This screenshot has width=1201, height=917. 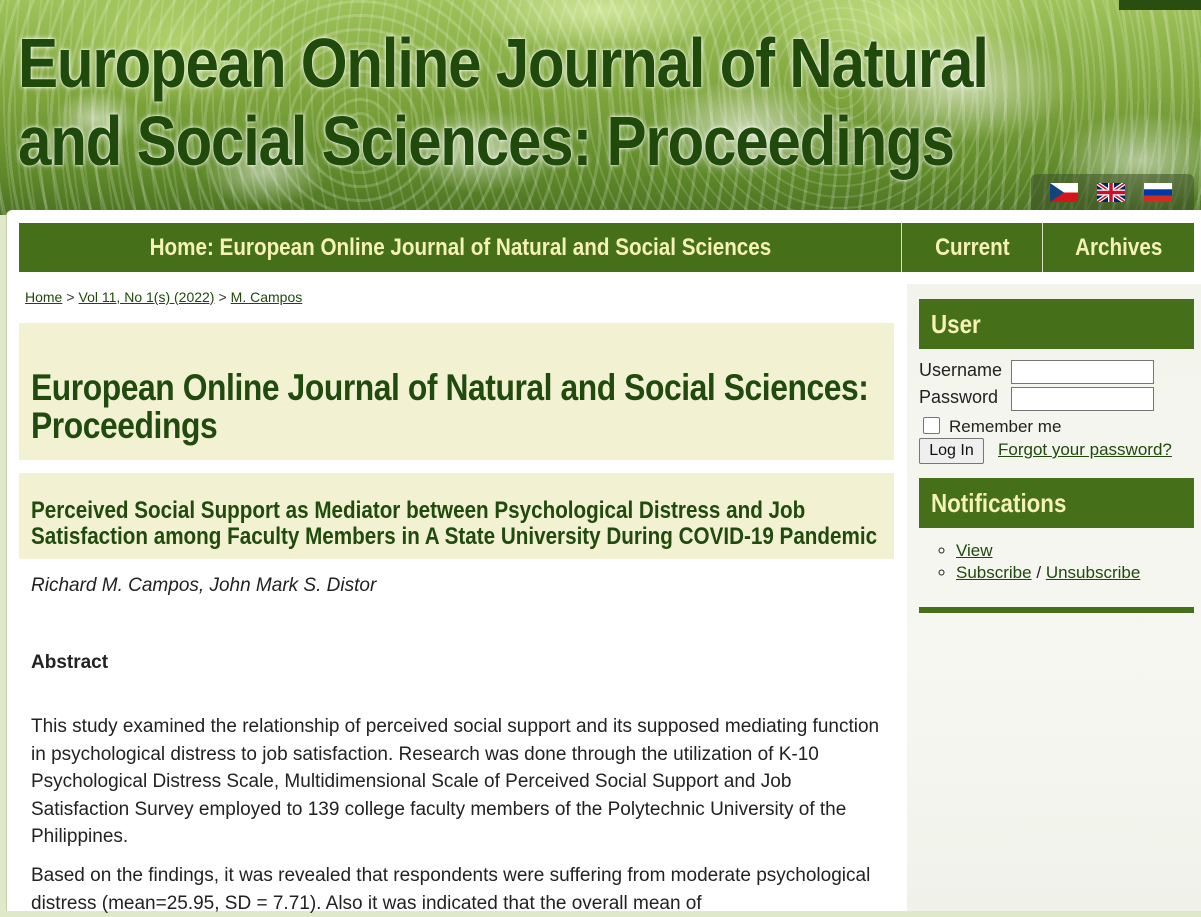 I want to click on login-button: Log In, so click(x=951, y=451).